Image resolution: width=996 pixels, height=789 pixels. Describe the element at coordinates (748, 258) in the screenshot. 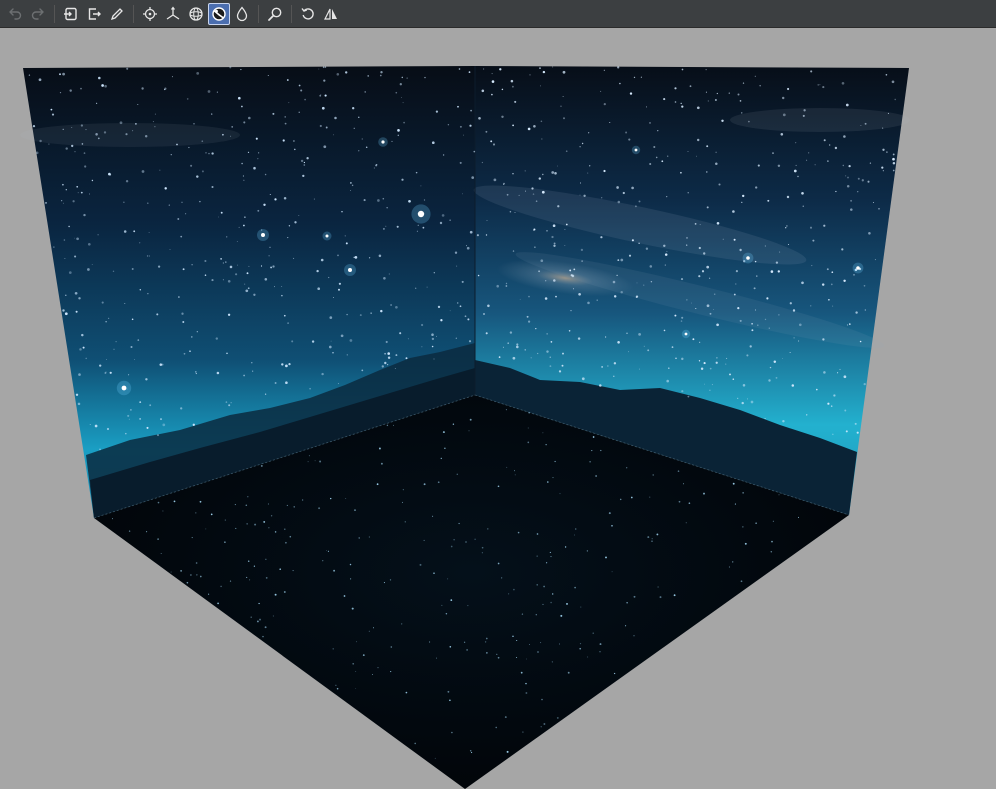

I see `bright-star` at that location.